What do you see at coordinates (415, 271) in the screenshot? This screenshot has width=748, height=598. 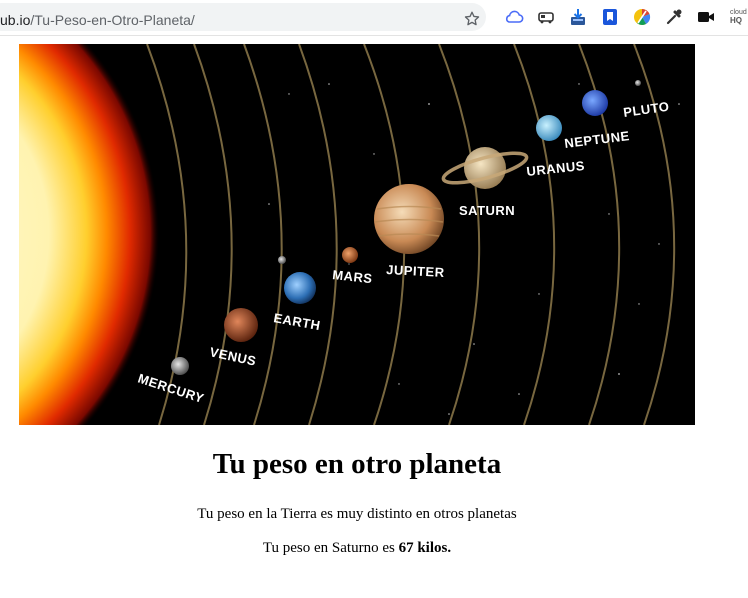 I see `label-jupiter: JUPITER` at bounding box center [415, 271].